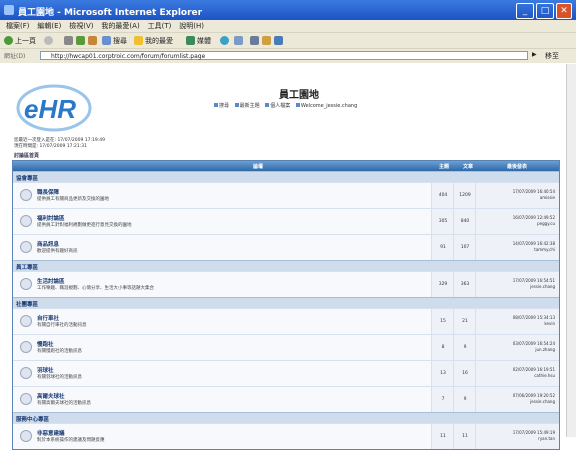 The height and width of the screenshot is (450, 576). Describe the element at coordinates (552, 56) in the screenshot. I see `go-button: 移至` at that location.